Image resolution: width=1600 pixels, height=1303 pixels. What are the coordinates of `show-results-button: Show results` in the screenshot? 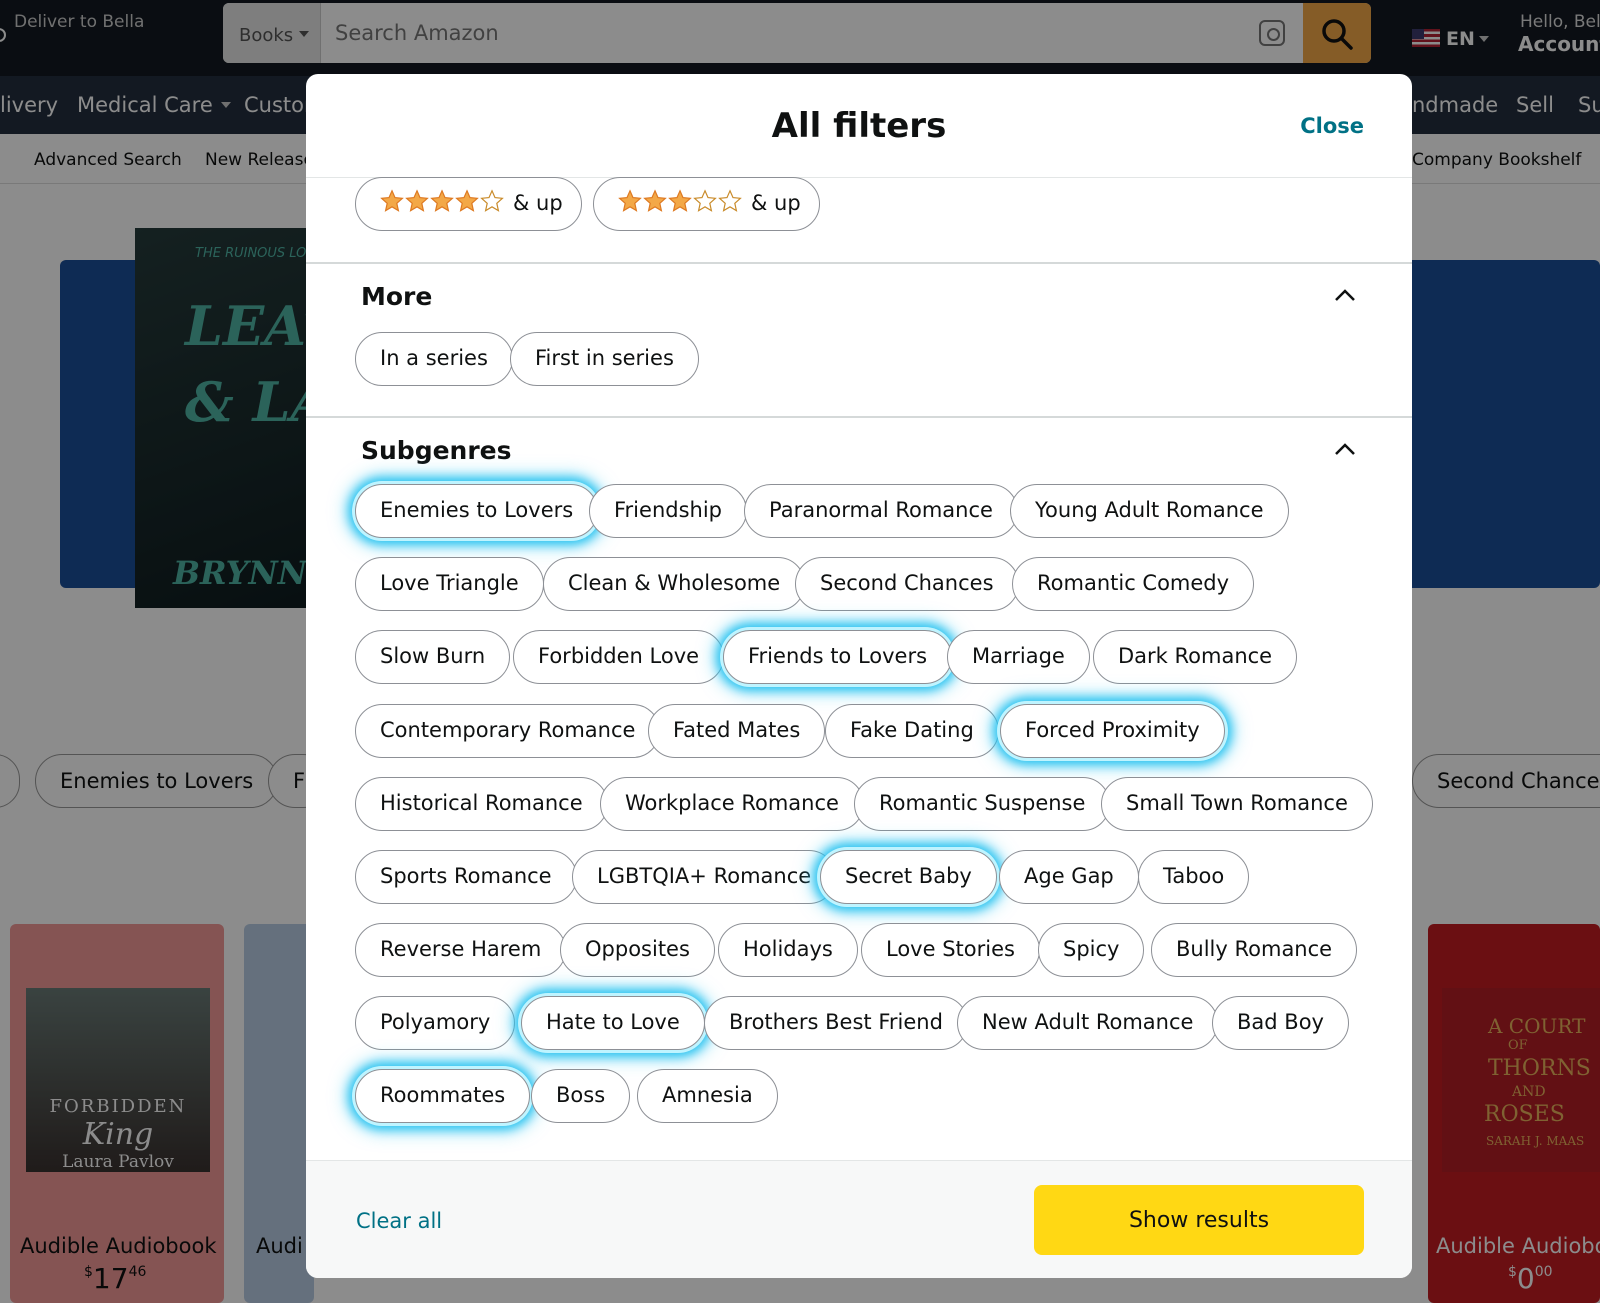 It's located at (1199, 1220).